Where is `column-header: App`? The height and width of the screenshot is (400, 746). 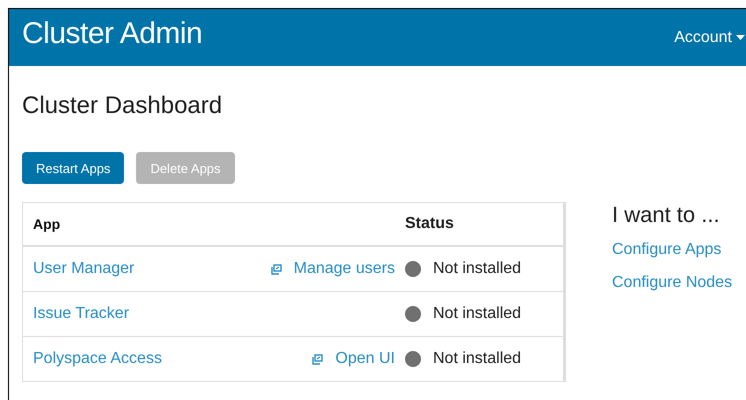
column-header: App is located at coordinates (47, 224).